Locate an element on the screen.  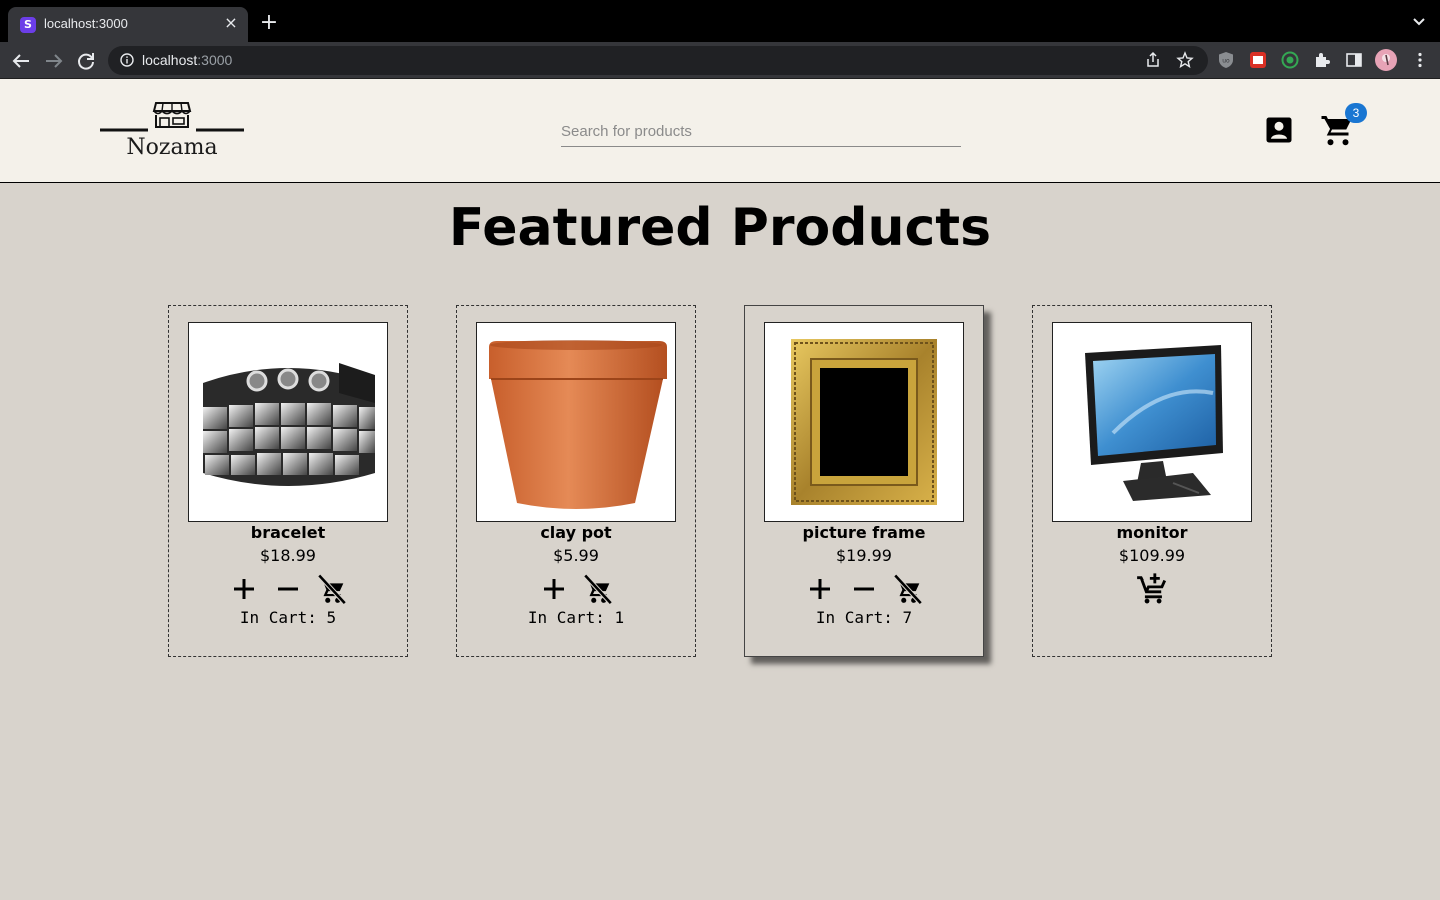
browser-toolbar: localhost:3000 uo is located at coordinates (720, 60).